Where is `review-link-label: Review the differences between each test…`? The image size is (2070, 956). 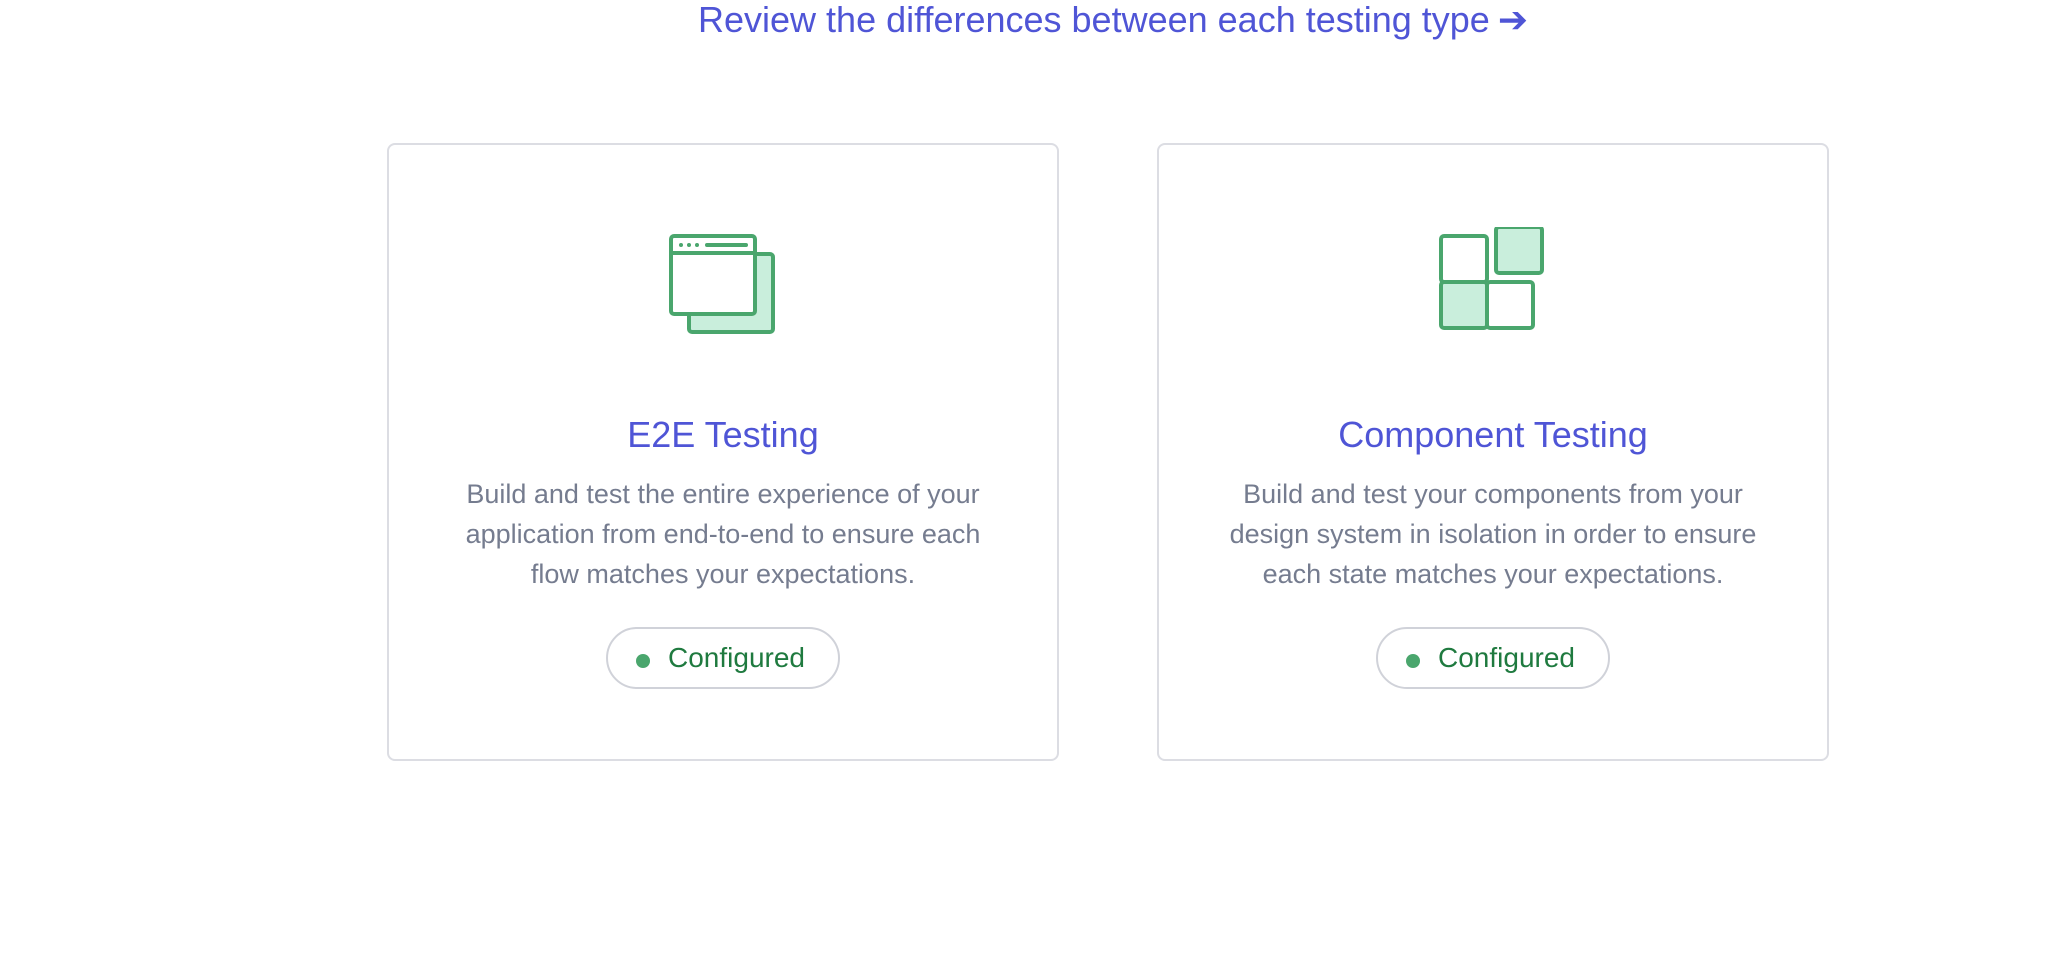 review-link-label: Review the differences between each test… is located at coordinates (1094, 20).